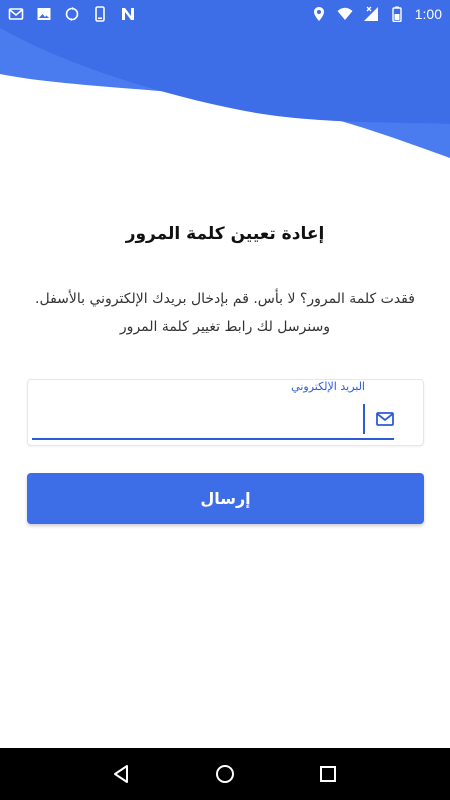 This screenshot has height=800, width=450. What do you see at coordinates (328, 386) in the screenshot?
I see `email-label: البريد الإلكتروني` at bounding box center [328, 386].